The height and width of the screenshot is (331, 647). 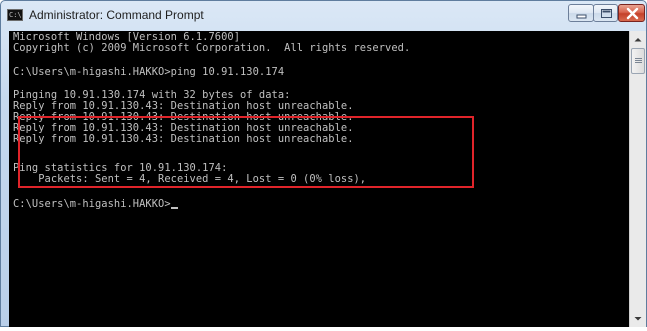 What do you see at coordinates (581, 13) in the screenshot?
I see `minimize-button` at bounding box center [581, 13].